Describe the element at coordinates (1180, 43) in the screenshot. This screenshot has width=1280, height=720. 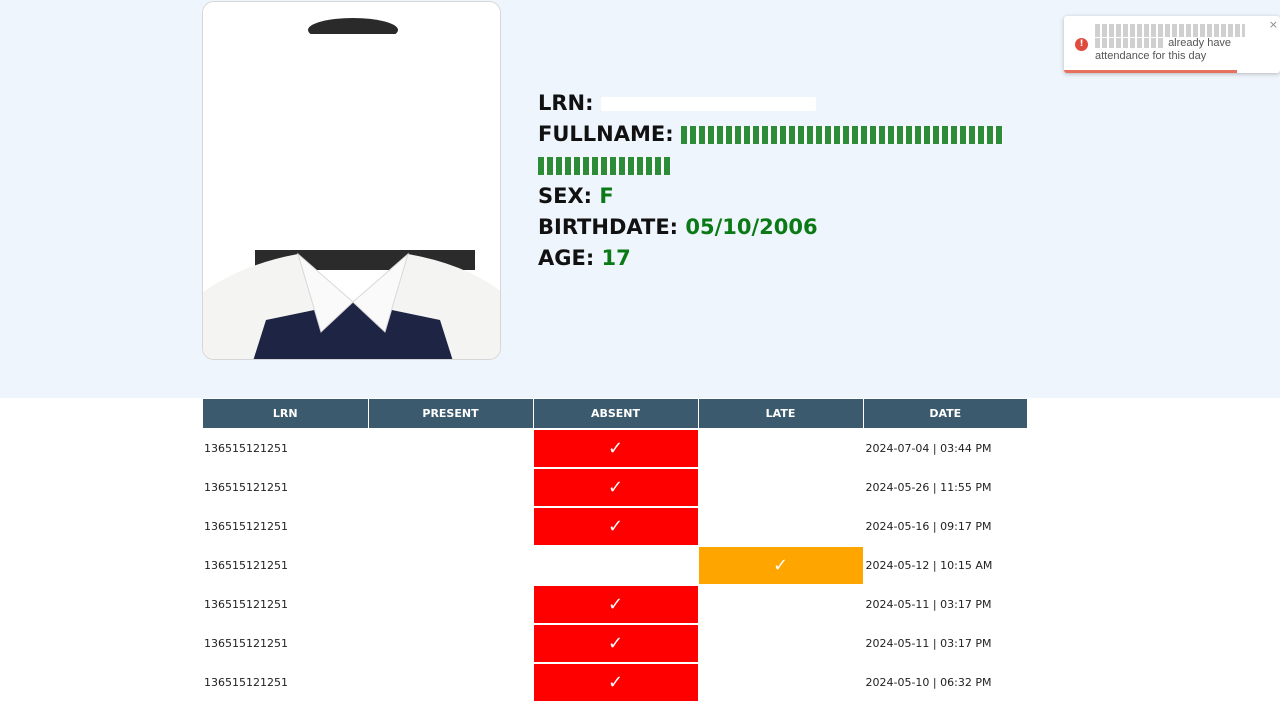
I see `toast-message: already have attendance for this day` at that location.